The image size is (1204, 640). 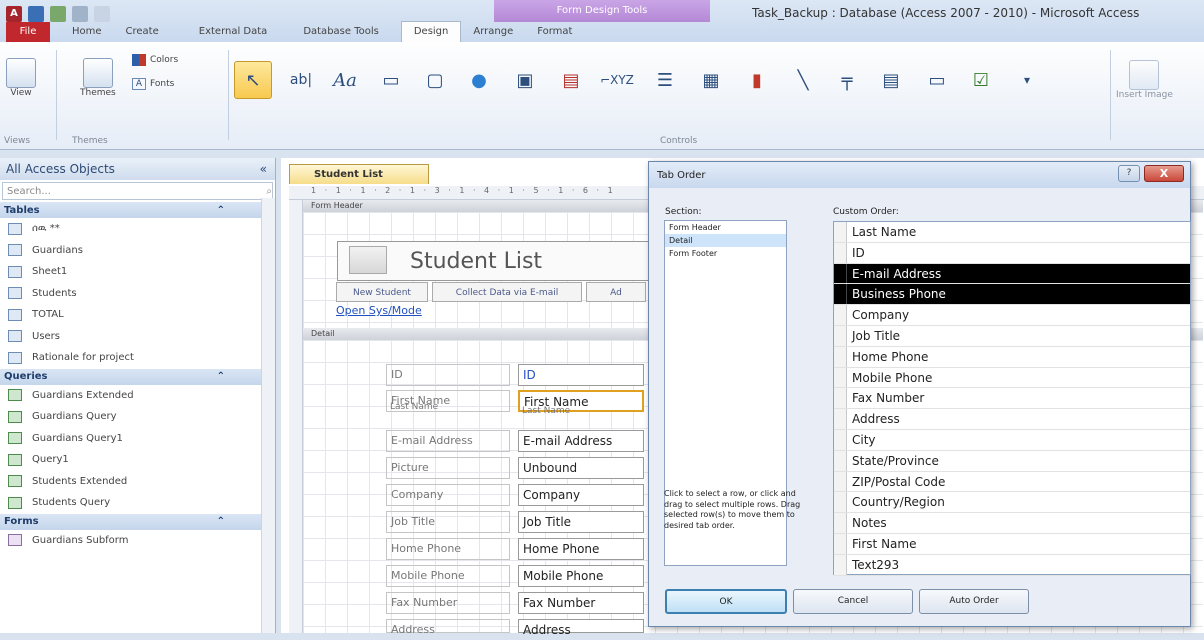 I want to click on chart-icon: ▮, so click(x=757, y=80).